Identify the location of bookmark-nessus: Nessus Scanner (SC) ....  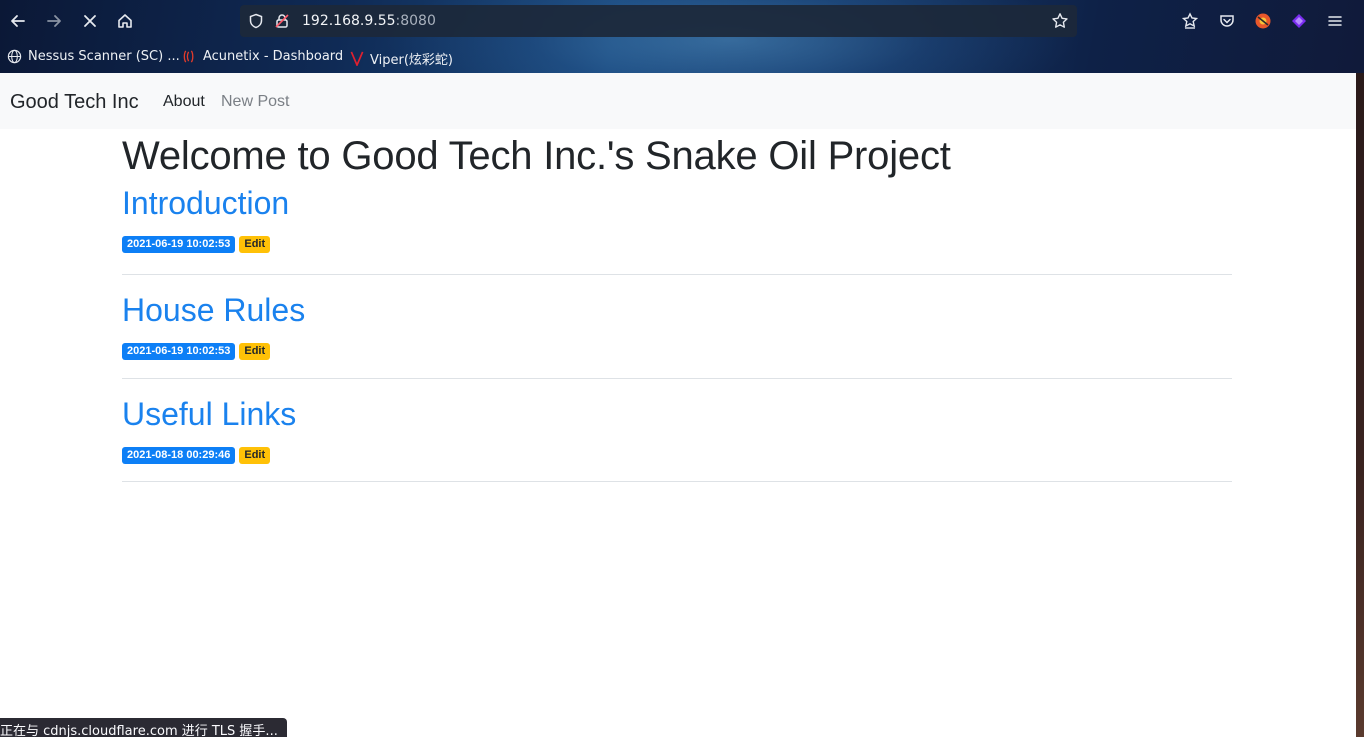
(93, 56).